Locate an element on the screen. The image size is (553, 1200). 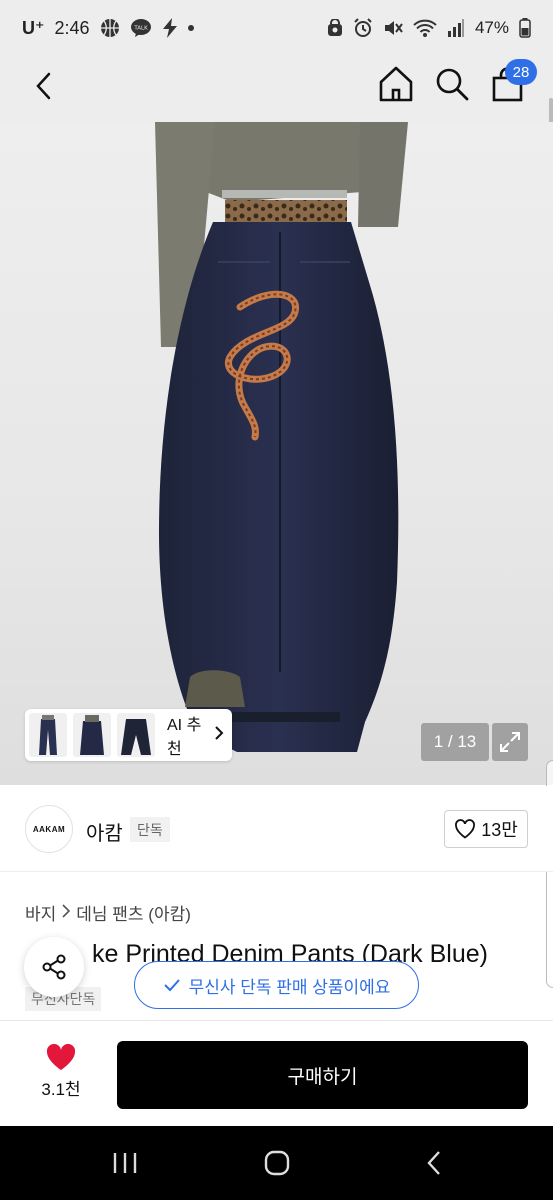
breadcrumb-category: 바지 is located at coordinates (40, 912).